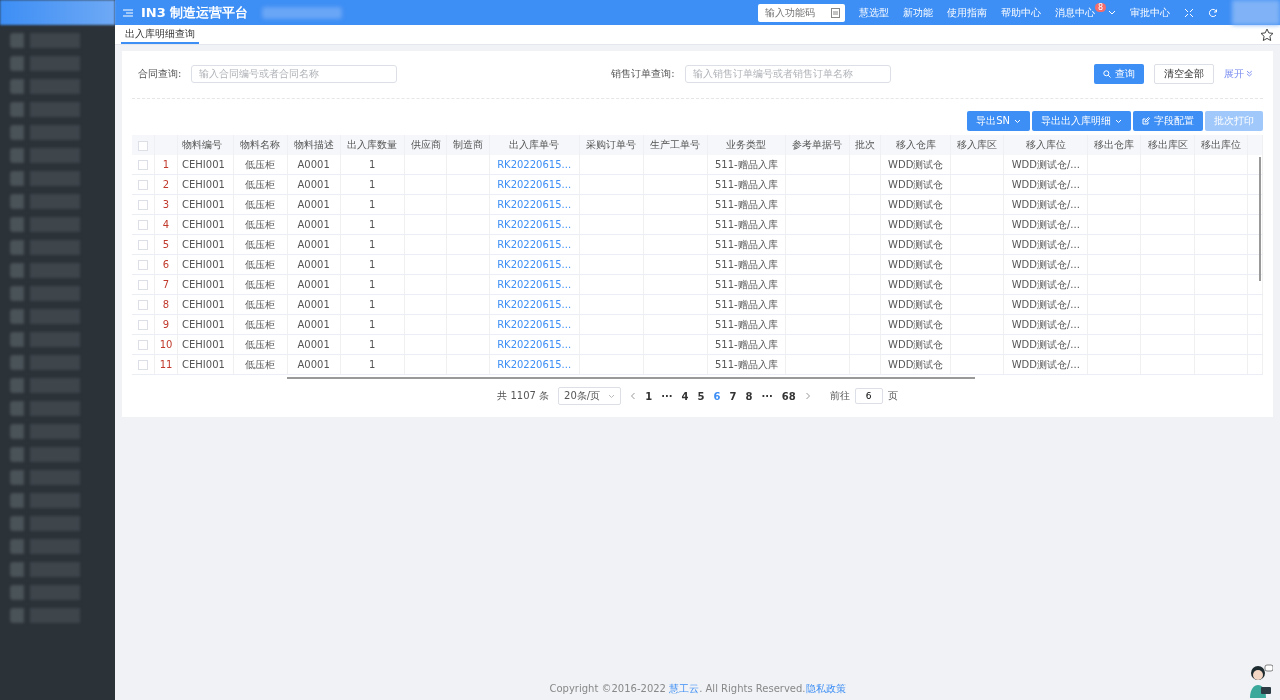 Image resolution: width=1280 pixels, height=700 pixels. What do you see at coordinates (1100, 7) in the screenshot?
I see `notification-badge: 8` at bounding box center [1100, 7].